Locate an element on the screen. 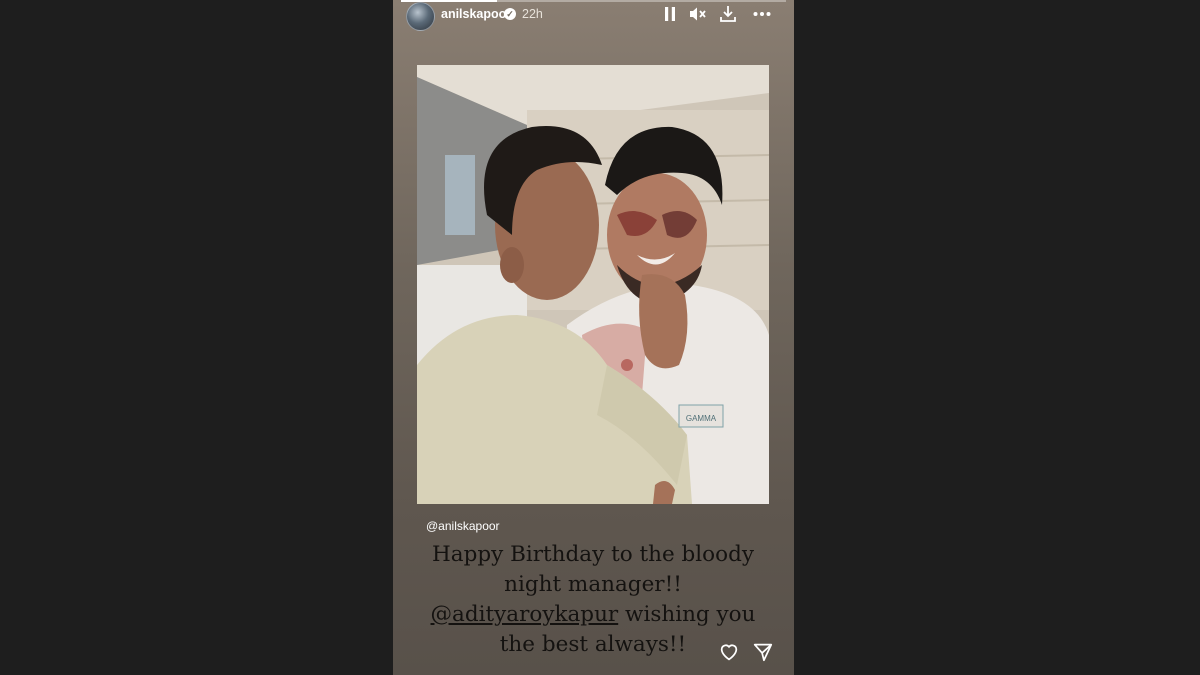  story-progress-bar is located at coordinates (593, 1).